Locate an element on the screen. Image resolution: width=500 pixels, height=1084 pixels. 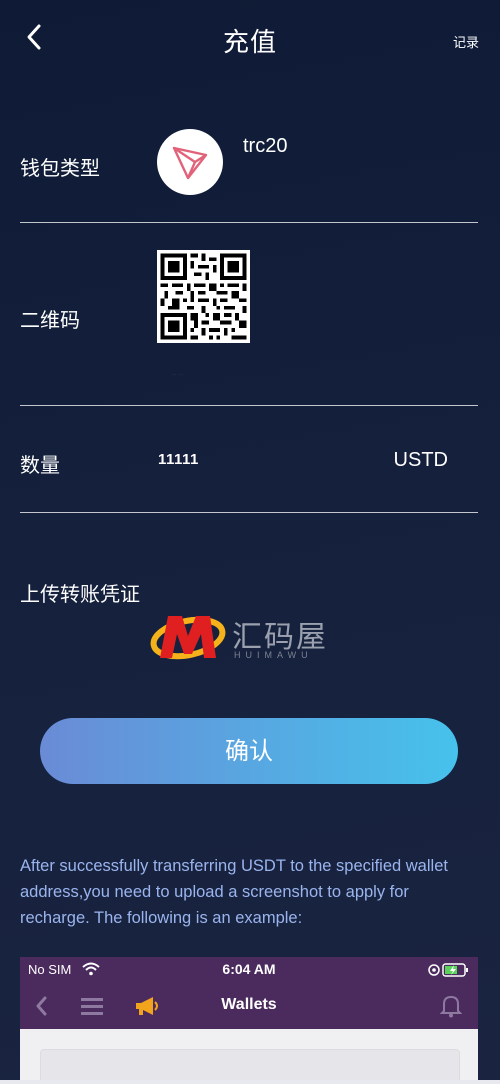
confirm-button: 确认 is located at coordinates (249, 751).